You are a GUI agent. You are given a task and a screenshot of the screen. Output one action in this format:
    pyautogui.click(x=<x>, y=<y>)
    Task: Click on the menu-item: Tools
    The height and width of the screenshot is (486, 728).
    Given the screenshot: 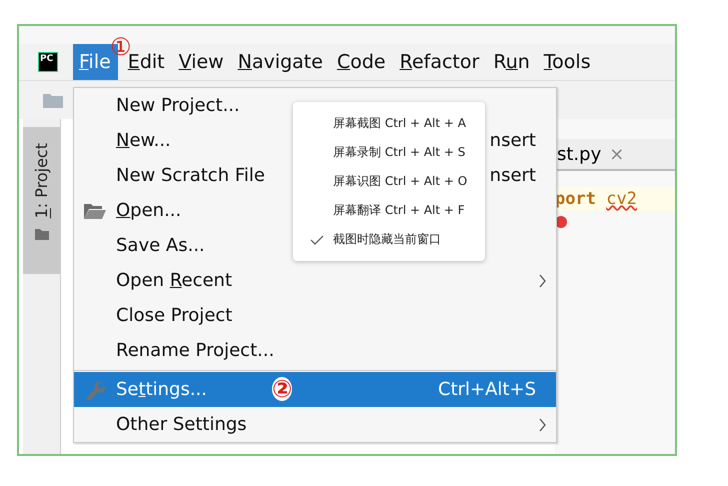 What is the action you would take?
    pyautogui.click(x=566, y=62)
    